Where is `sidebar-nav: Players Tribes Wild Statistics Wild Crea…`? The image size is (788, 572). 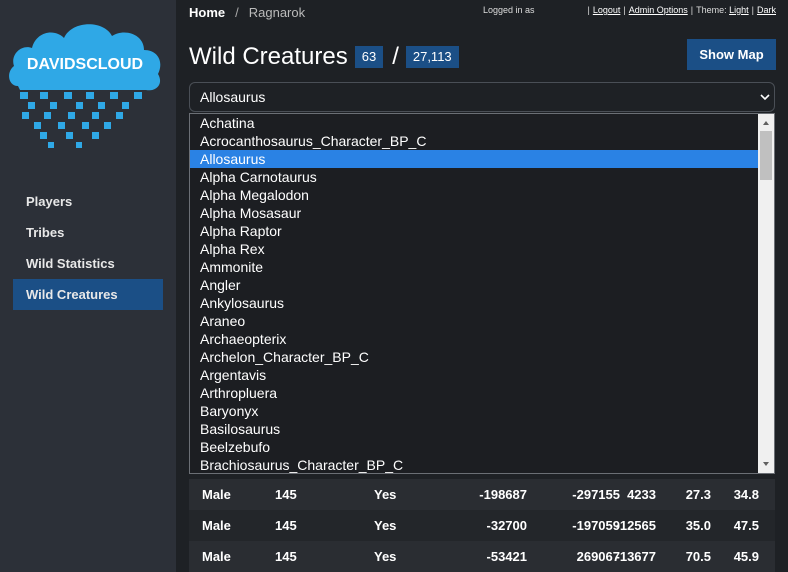 sidebar-nav: Players Tribes Wild Statistics Wild Crea… is located at coordinates (88, 248).